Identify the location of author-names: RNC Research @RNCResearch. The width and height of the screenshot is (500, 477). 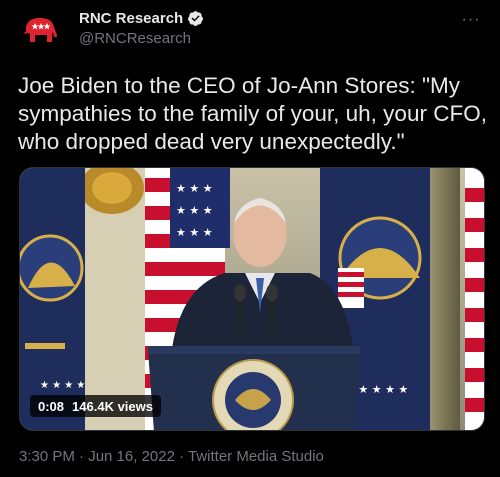
(141, 28).